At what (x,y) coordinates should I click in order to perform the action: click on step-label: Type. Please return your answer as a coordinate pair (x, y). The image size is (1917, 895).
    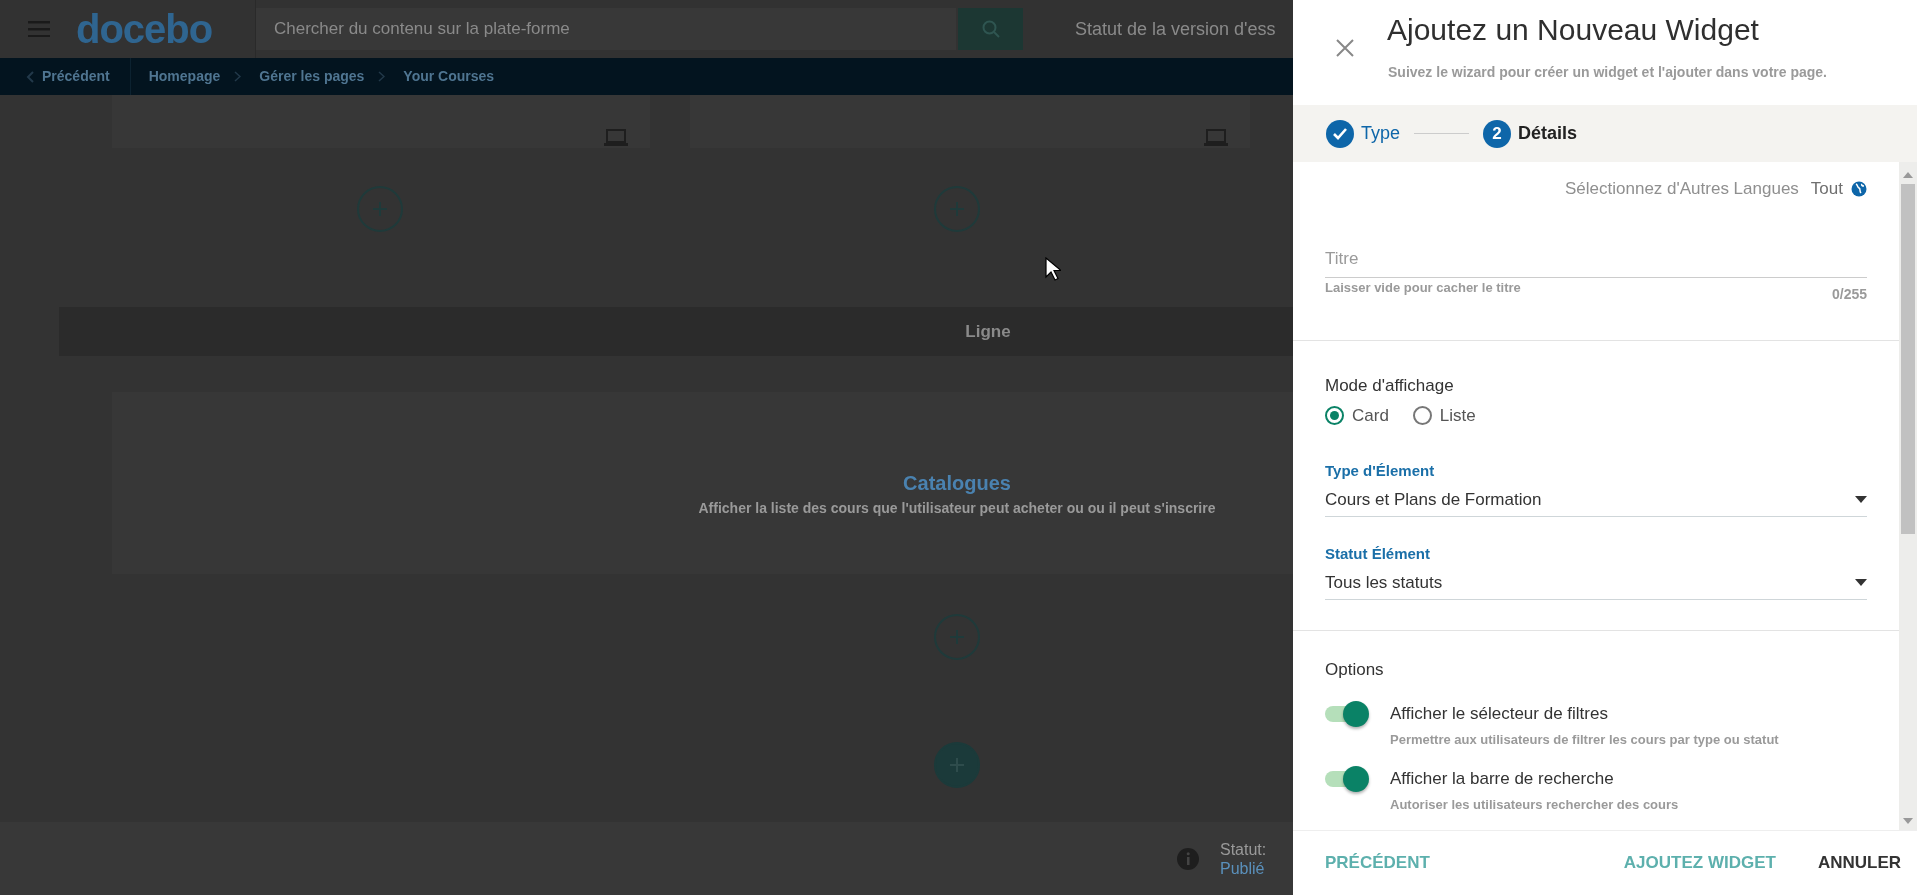
    Looking at the image, I should click on (1381, 133).